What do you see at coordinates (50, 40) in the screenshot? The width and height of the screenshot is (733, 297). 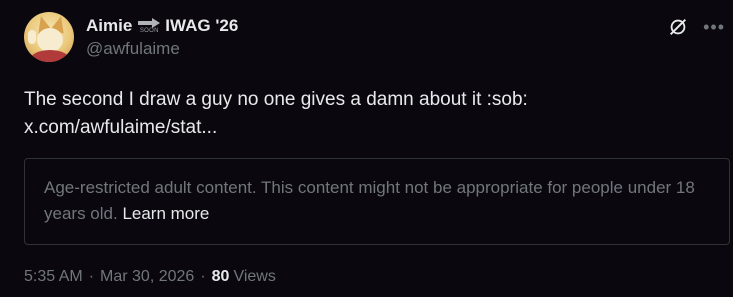 I see `avatar-face` at bounding box center [50, 40].